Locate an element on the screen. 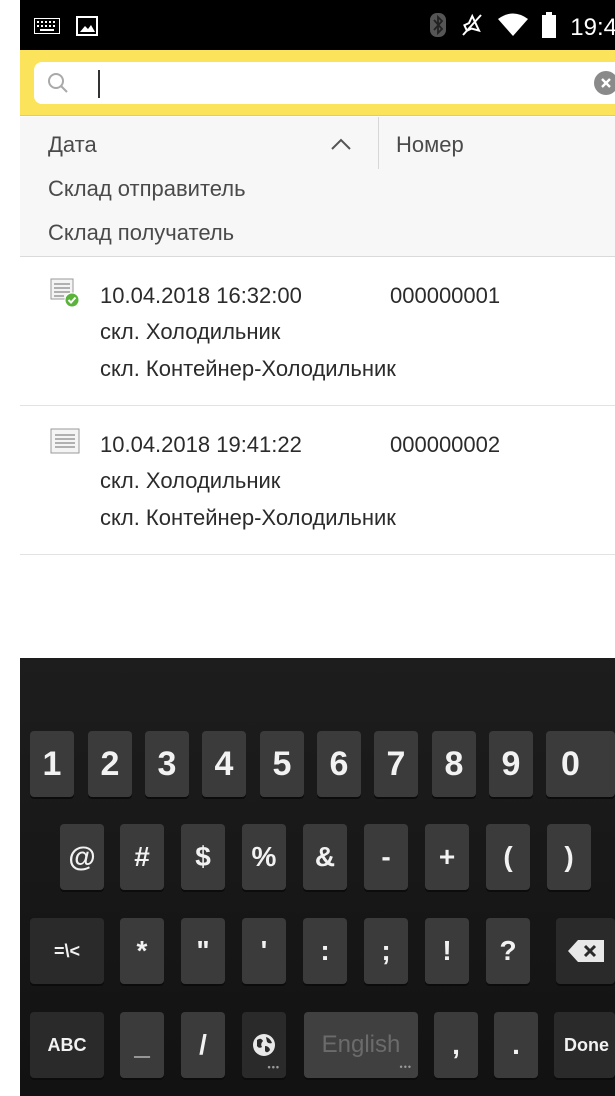 The height and width of the screenshot is (1096, 615). search-field is located at coordinates (324, 83).